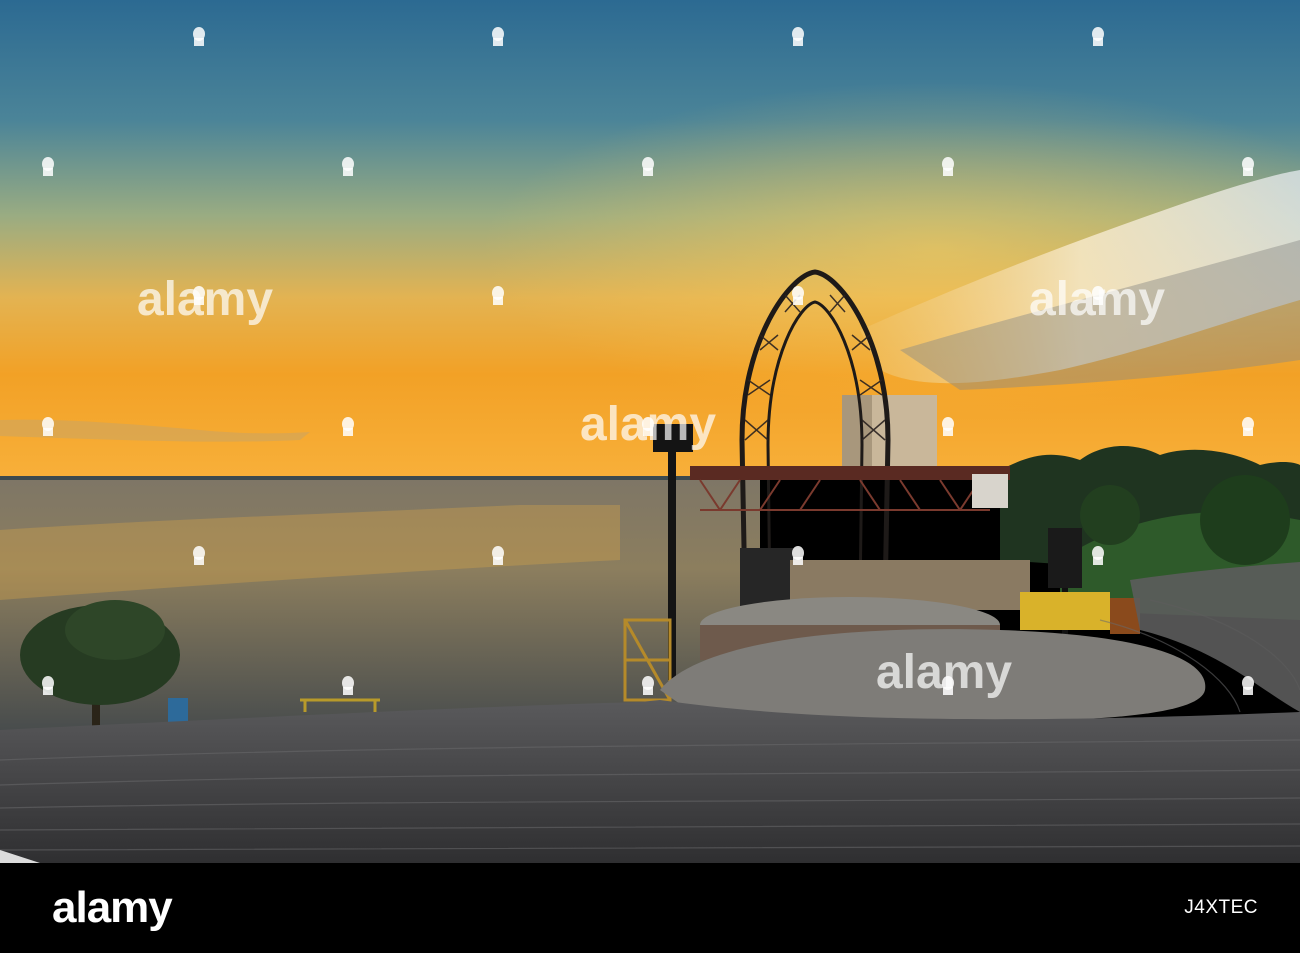 The height and width of the screenshot is (953, 1300). I want to click on alamy-logo: alamy, so click(112, 908).